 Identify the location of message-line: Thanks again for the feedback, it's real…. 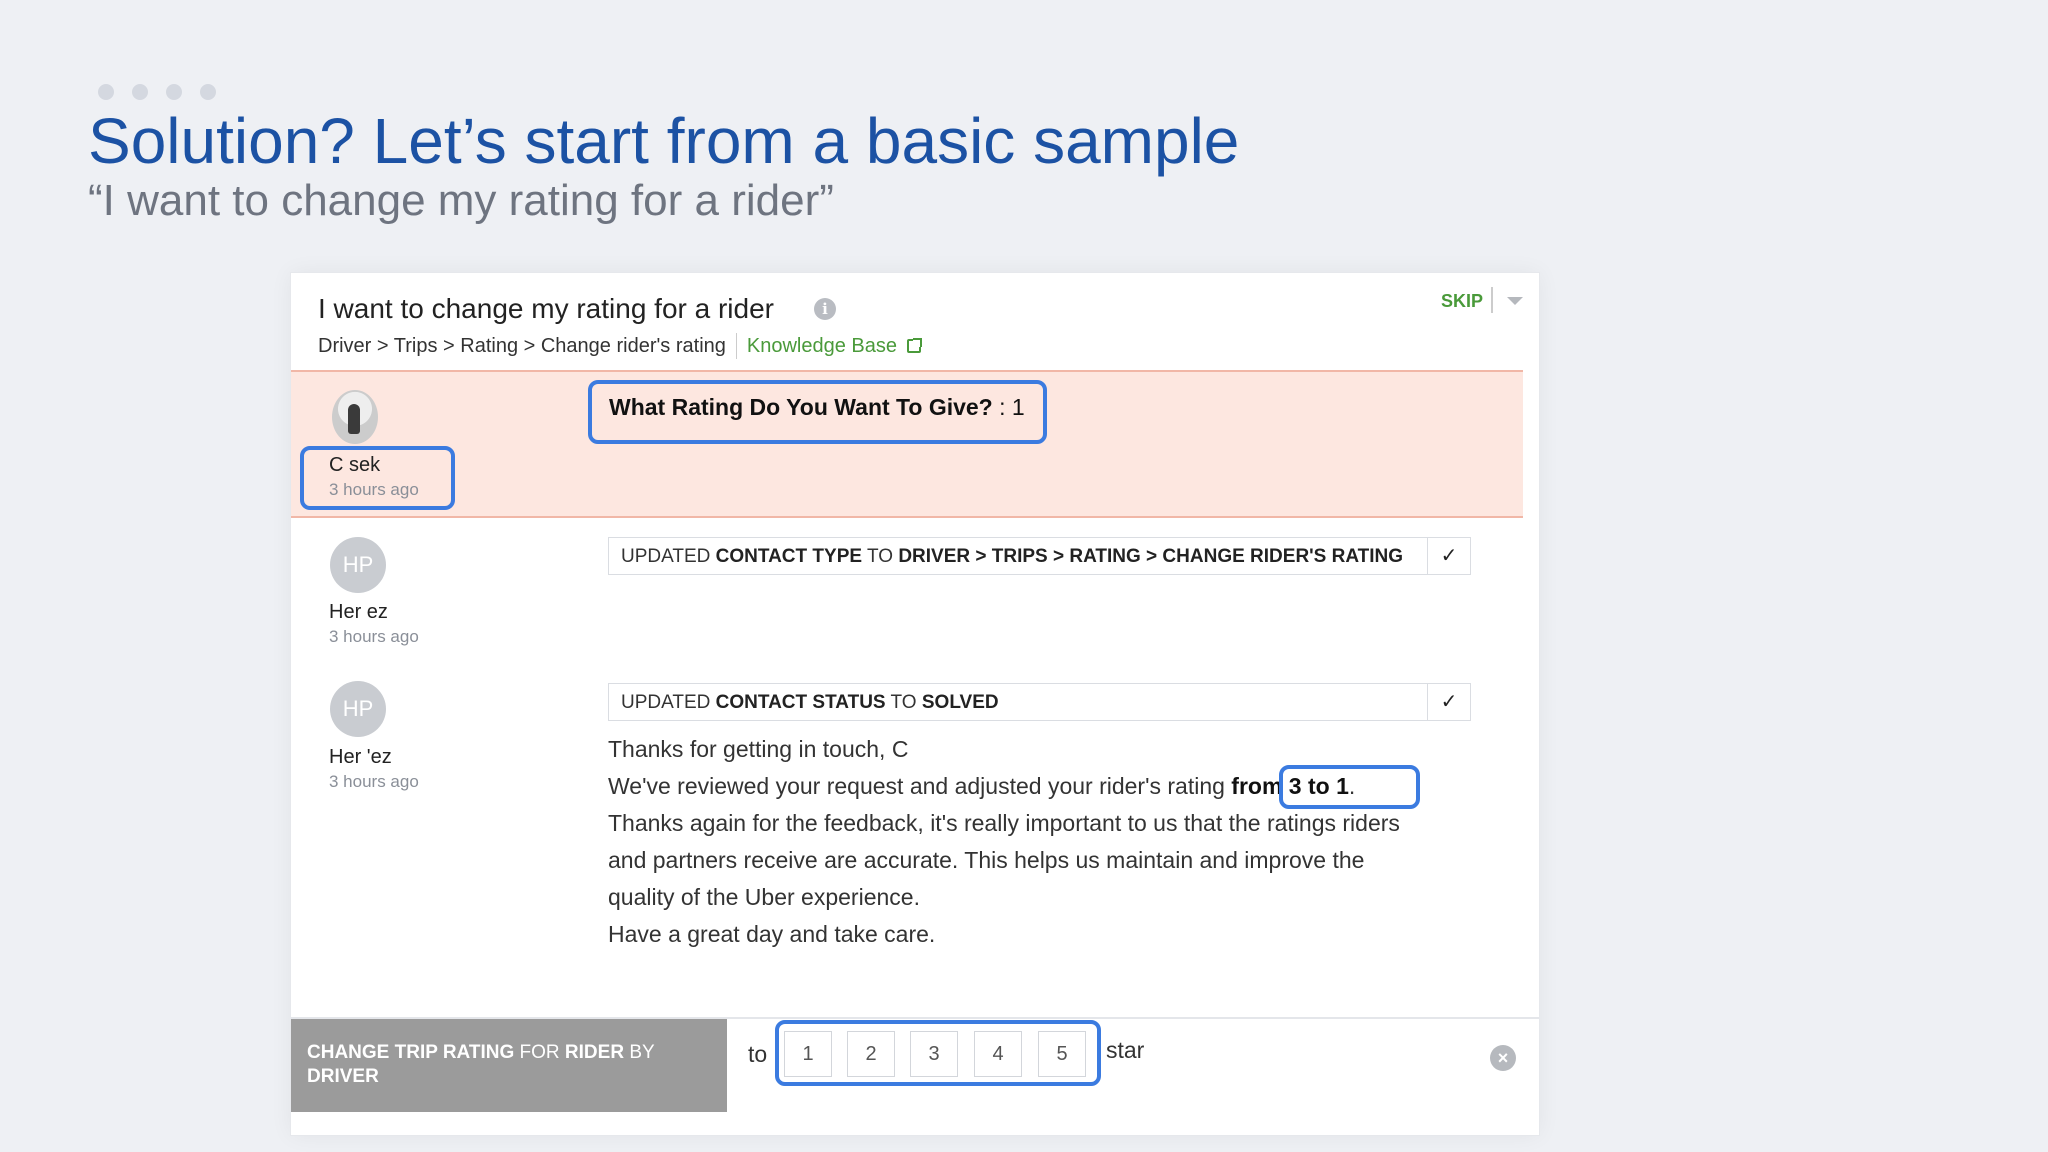
(1004, 823).